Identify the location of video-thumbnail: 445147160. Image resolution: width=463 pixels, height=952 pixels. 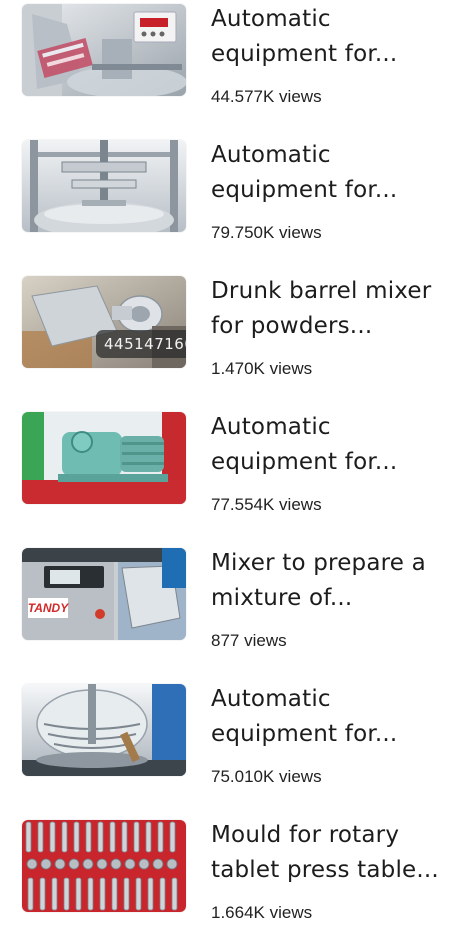
(104, 322).